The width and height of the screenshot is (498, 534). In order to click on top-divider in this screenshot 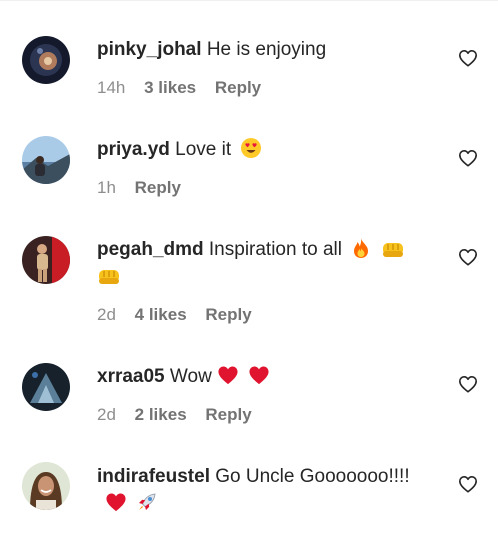, I will do `click(249, 0)`.